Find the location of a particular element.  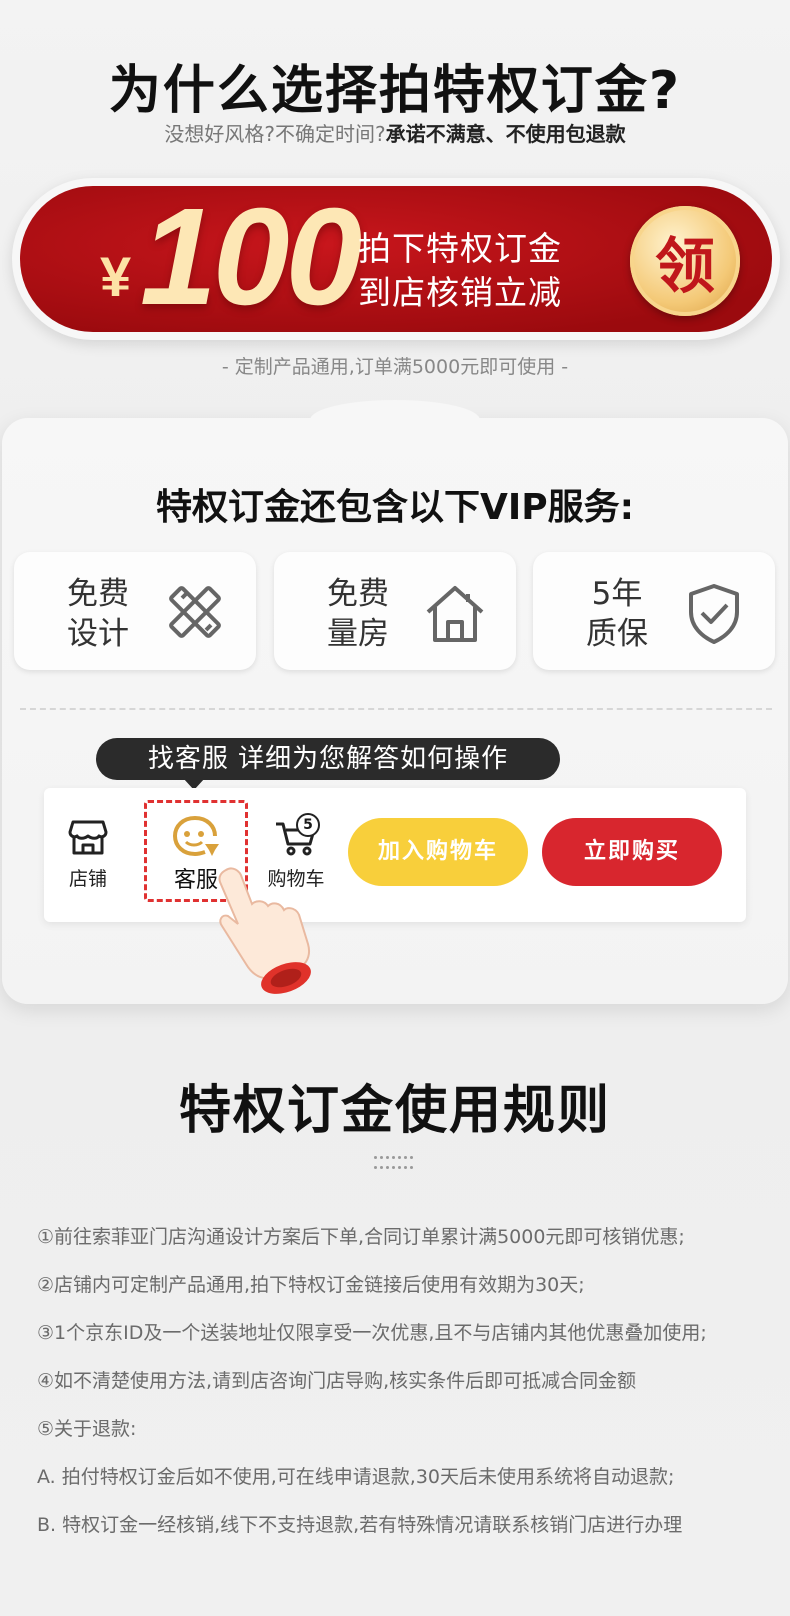

service-tooltip: 找客服 详细为您解答如何操作 is located at coordinates (328, 759).